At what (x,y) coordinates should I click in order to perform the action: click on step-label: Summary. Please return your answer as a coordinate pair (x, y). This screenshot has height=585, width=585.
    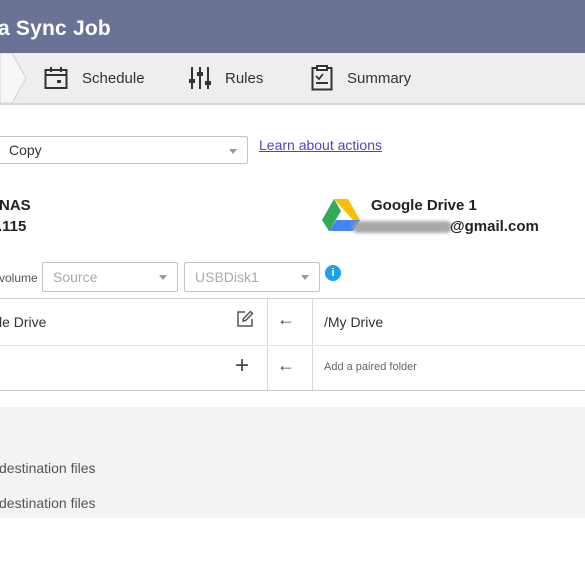
    Looking at the image, I should click on (379, 78).